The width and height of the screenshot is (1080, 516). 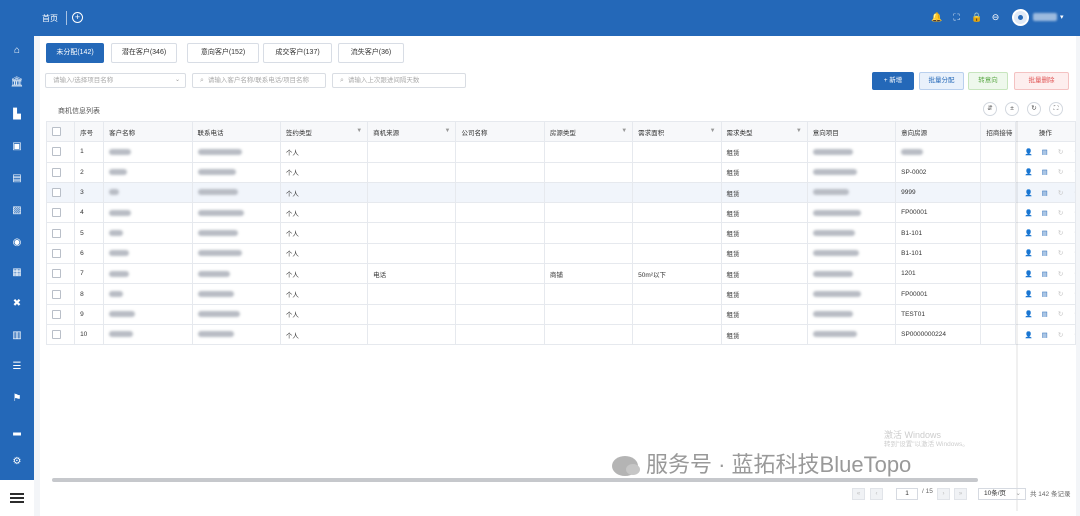 I want to click on help-icon: ⊖, so click(x=995, y=17).